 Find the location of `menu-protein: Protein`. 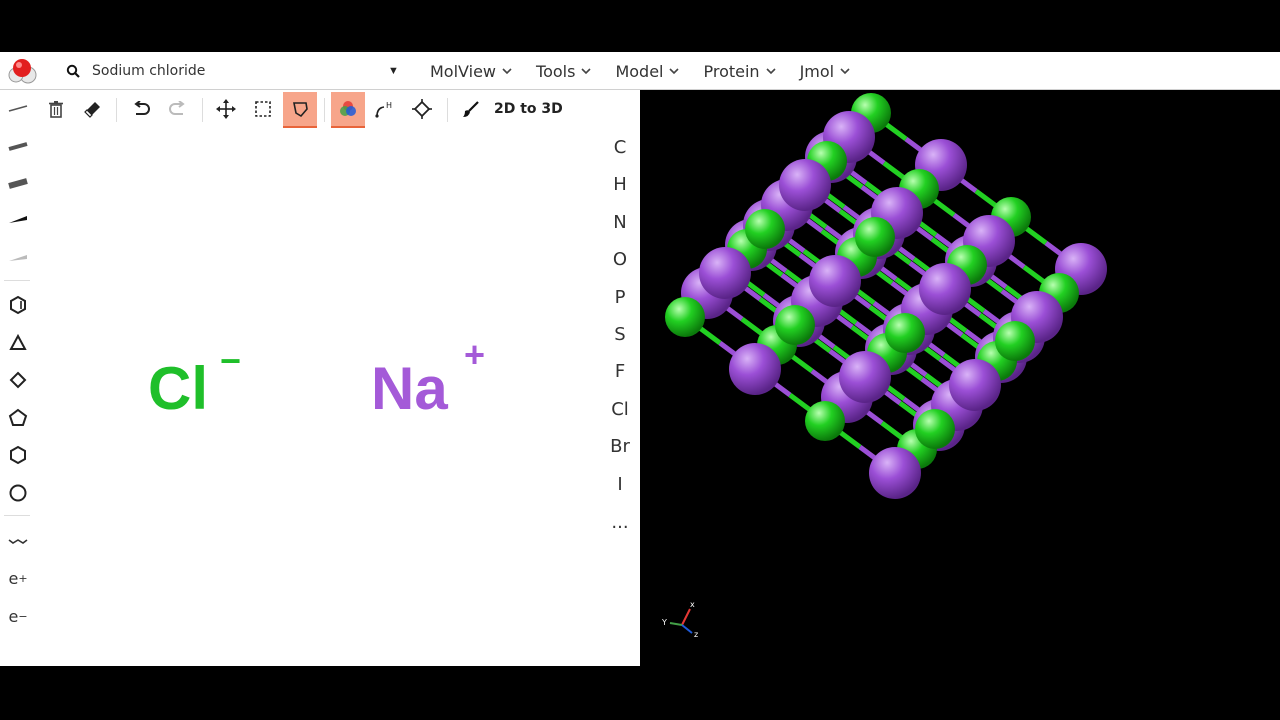

menu-protein: Protein is located at coordinates (739, 71).